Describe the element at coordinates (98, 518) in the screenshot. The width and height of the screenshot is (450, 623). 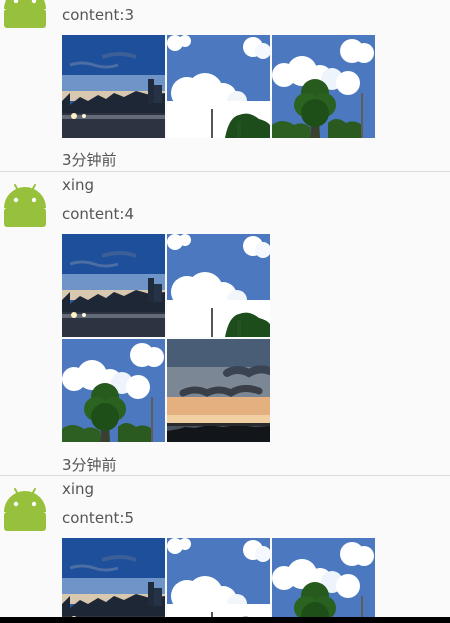
I see `post-content-text: content:5` at that location.